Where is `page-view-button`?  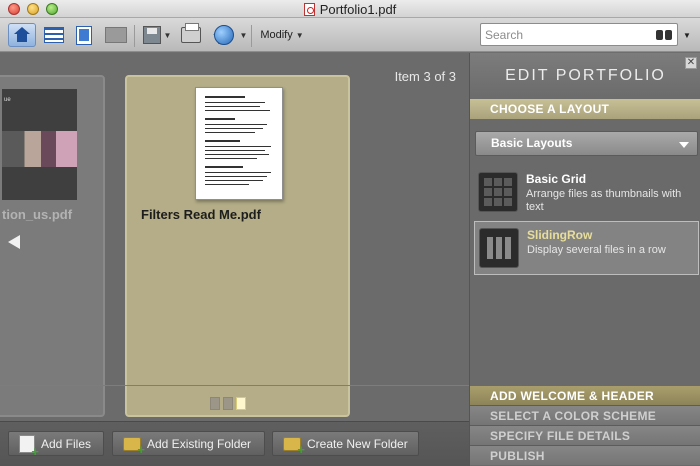 page-view-button is located at coordinates (84, 35).